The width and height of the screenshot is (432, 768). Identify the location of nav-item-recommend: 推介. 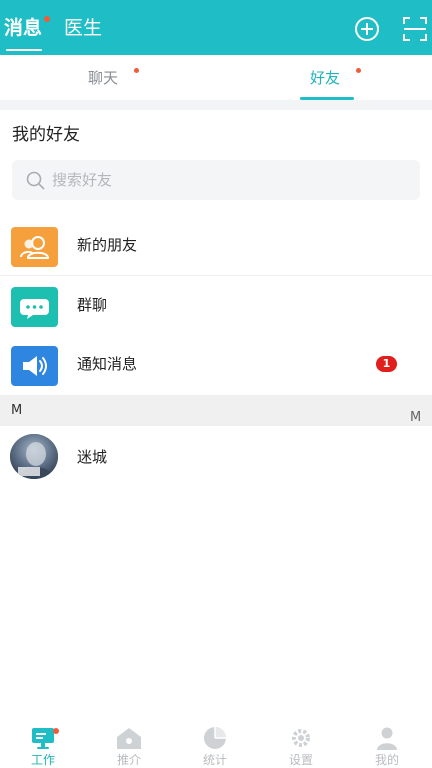
(129, 744).